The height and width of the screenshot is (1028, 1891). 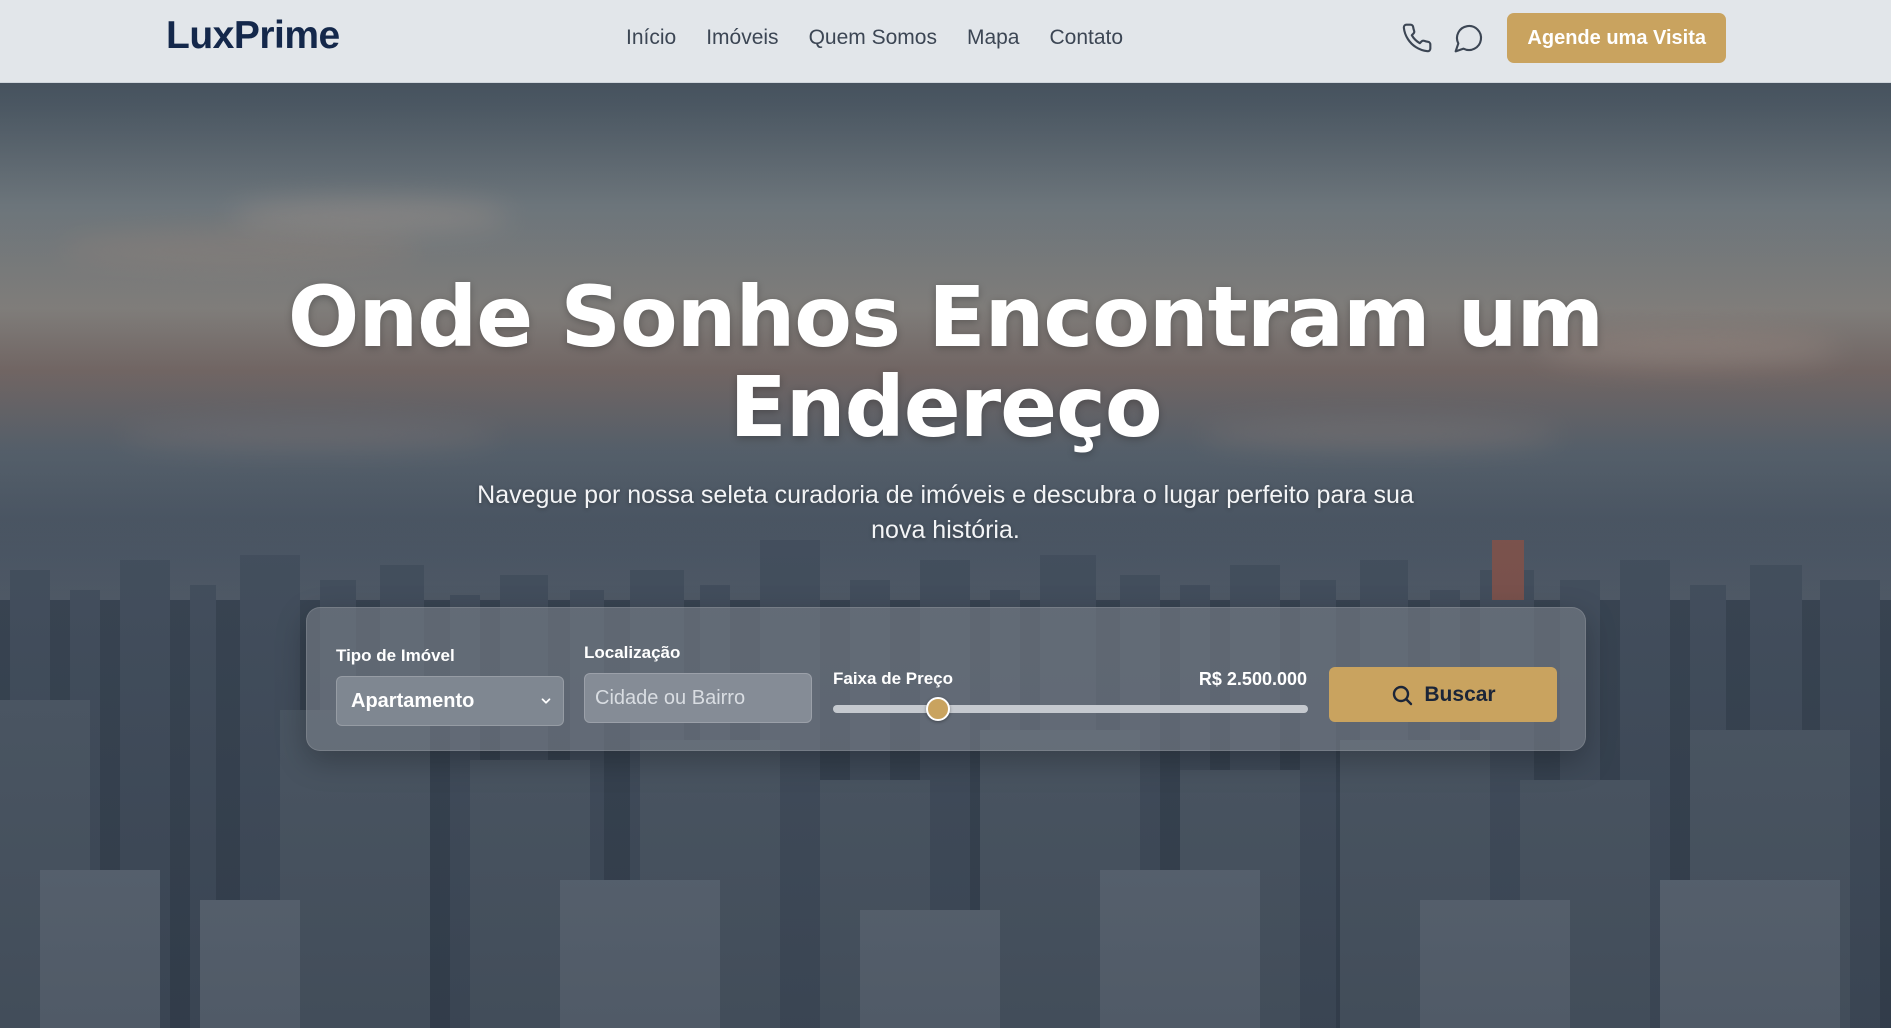 I want to click on header-actions: Agende uma Visita, so click(x=1562, y=38).